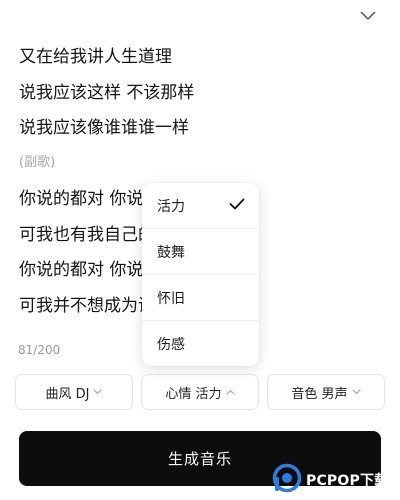  I want to click on mood-option-label: 伤感, so click(171, 345).